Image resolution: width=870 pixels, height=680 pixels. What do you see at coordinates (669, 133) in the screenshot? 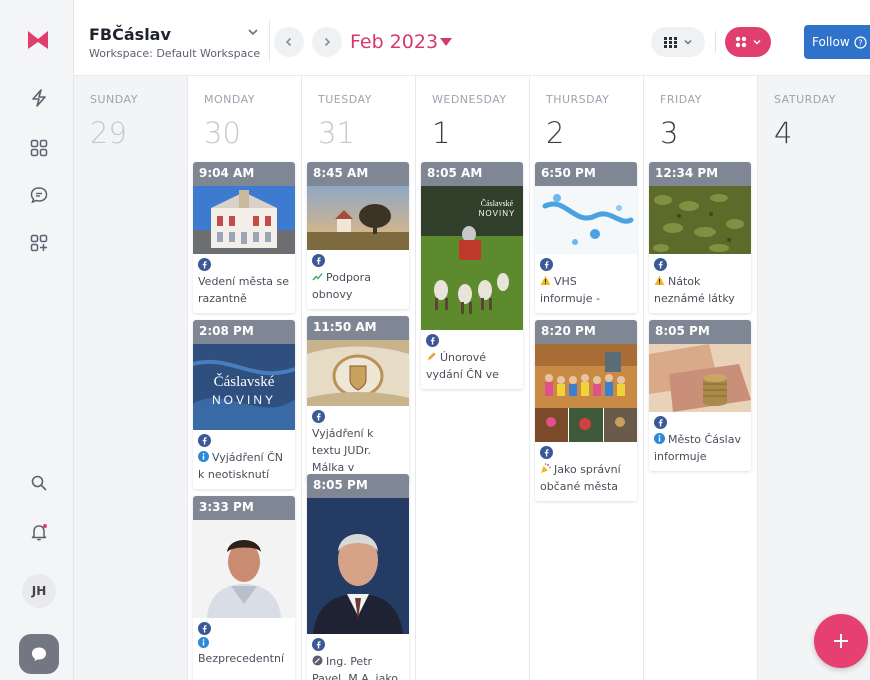
I see `day-number: 3` at bounding box center [669, 133].